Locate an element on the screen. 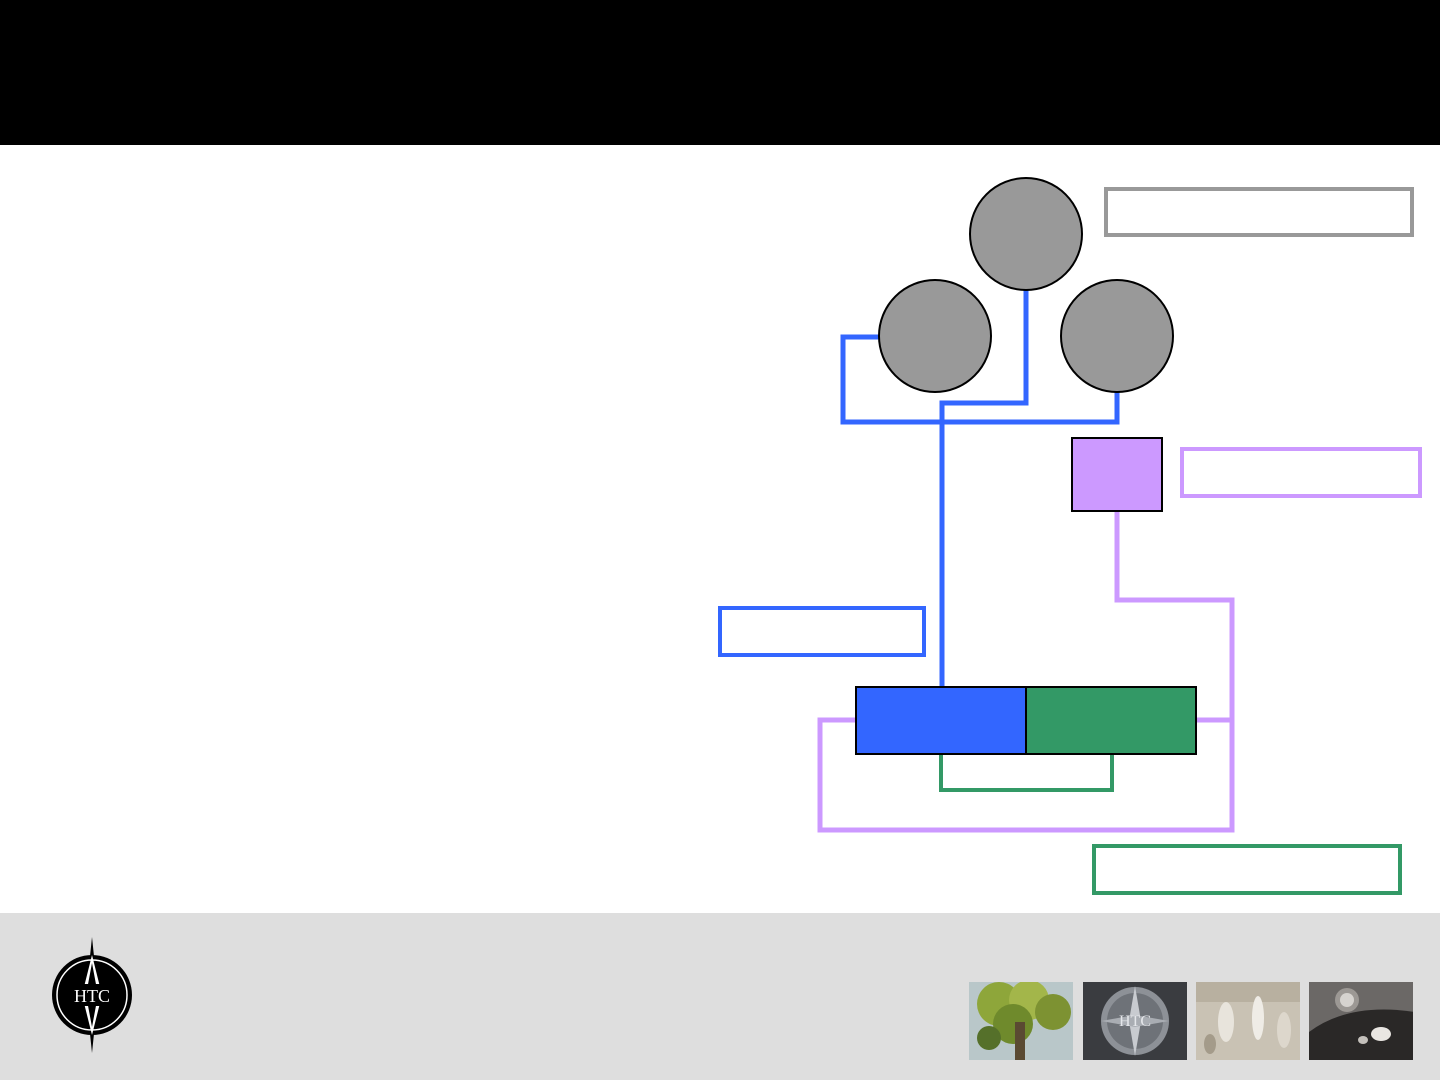  tree-photo is located at coordinates (1021, 1021).